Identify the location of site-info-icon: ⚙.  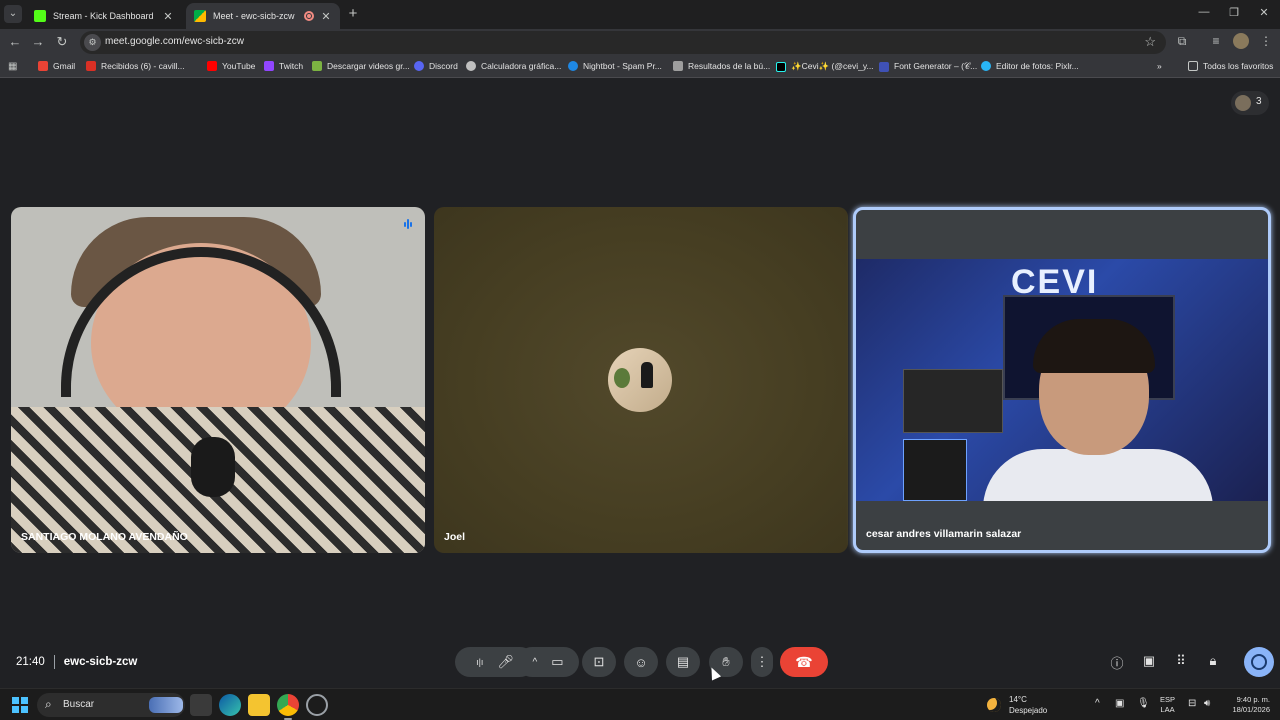
(92, 42).